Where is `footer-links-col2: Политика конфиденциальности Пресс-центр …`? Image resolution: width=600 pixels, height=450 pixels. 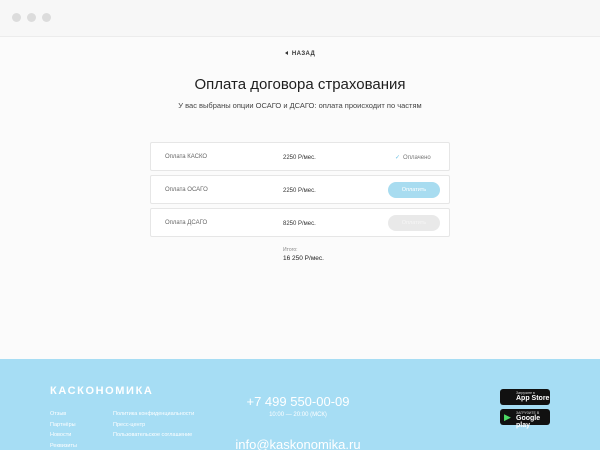 footer-links-col2: Политика конфиденциальности Пресс-центр … is located at coordinates (153, 425).